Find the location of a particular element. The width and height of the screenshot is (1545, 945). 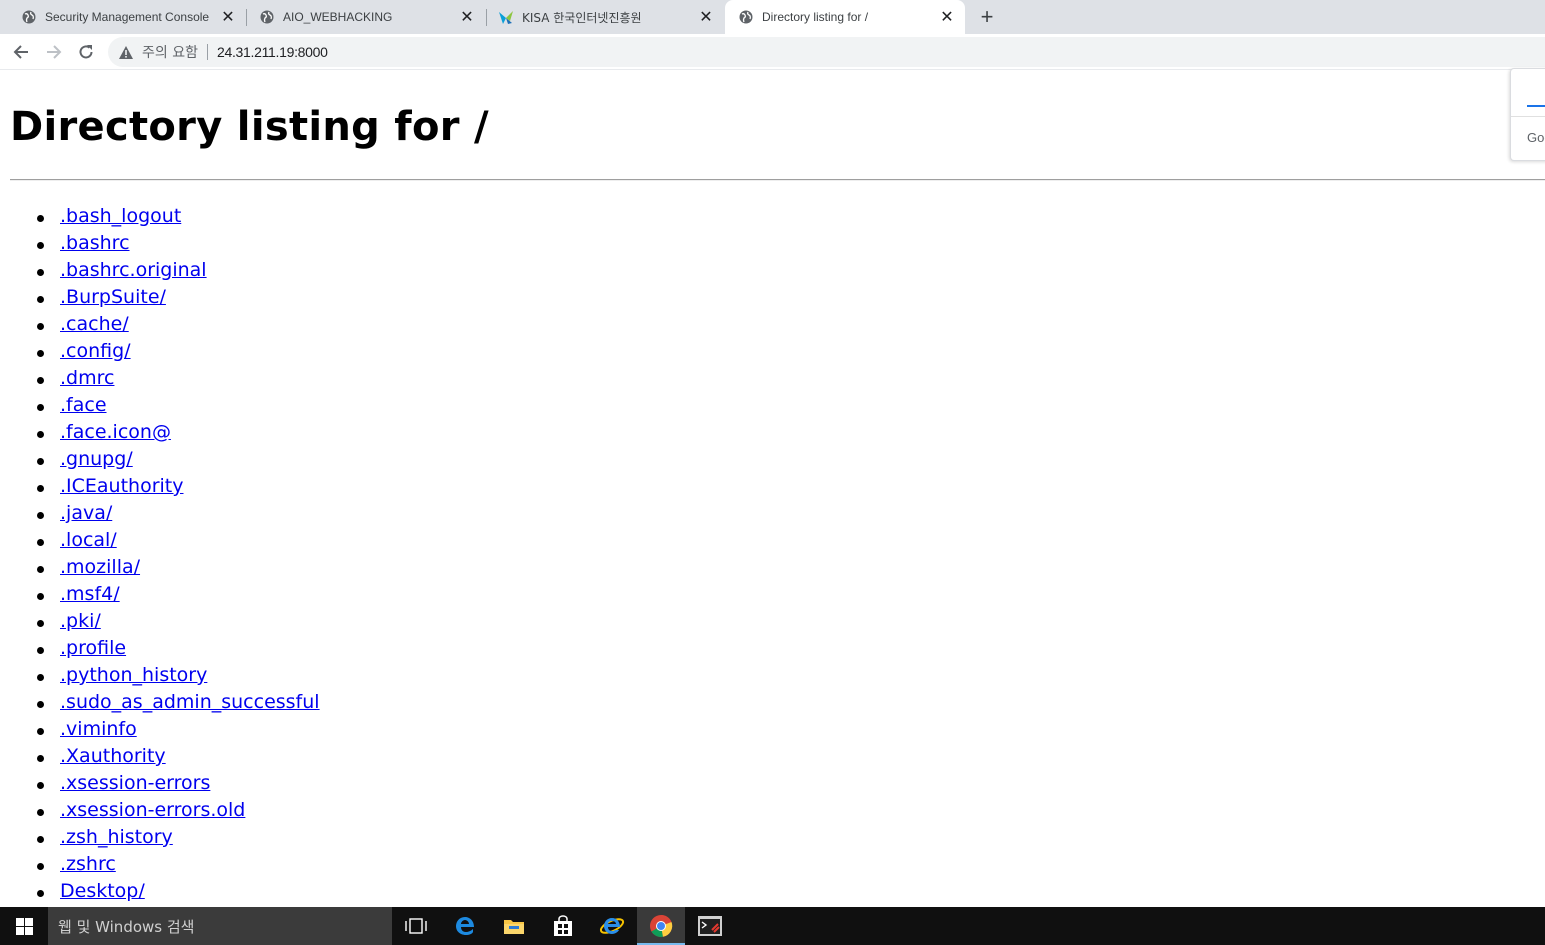

file-explorer-icon is located at coordinates (514, 926).